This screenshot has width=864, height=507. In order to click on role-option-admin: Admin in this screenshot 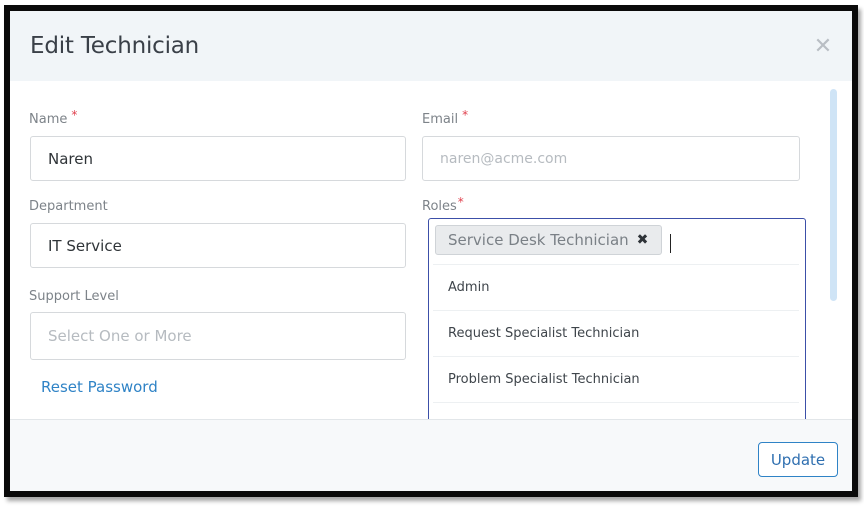, I will do `click(616, 287)`.